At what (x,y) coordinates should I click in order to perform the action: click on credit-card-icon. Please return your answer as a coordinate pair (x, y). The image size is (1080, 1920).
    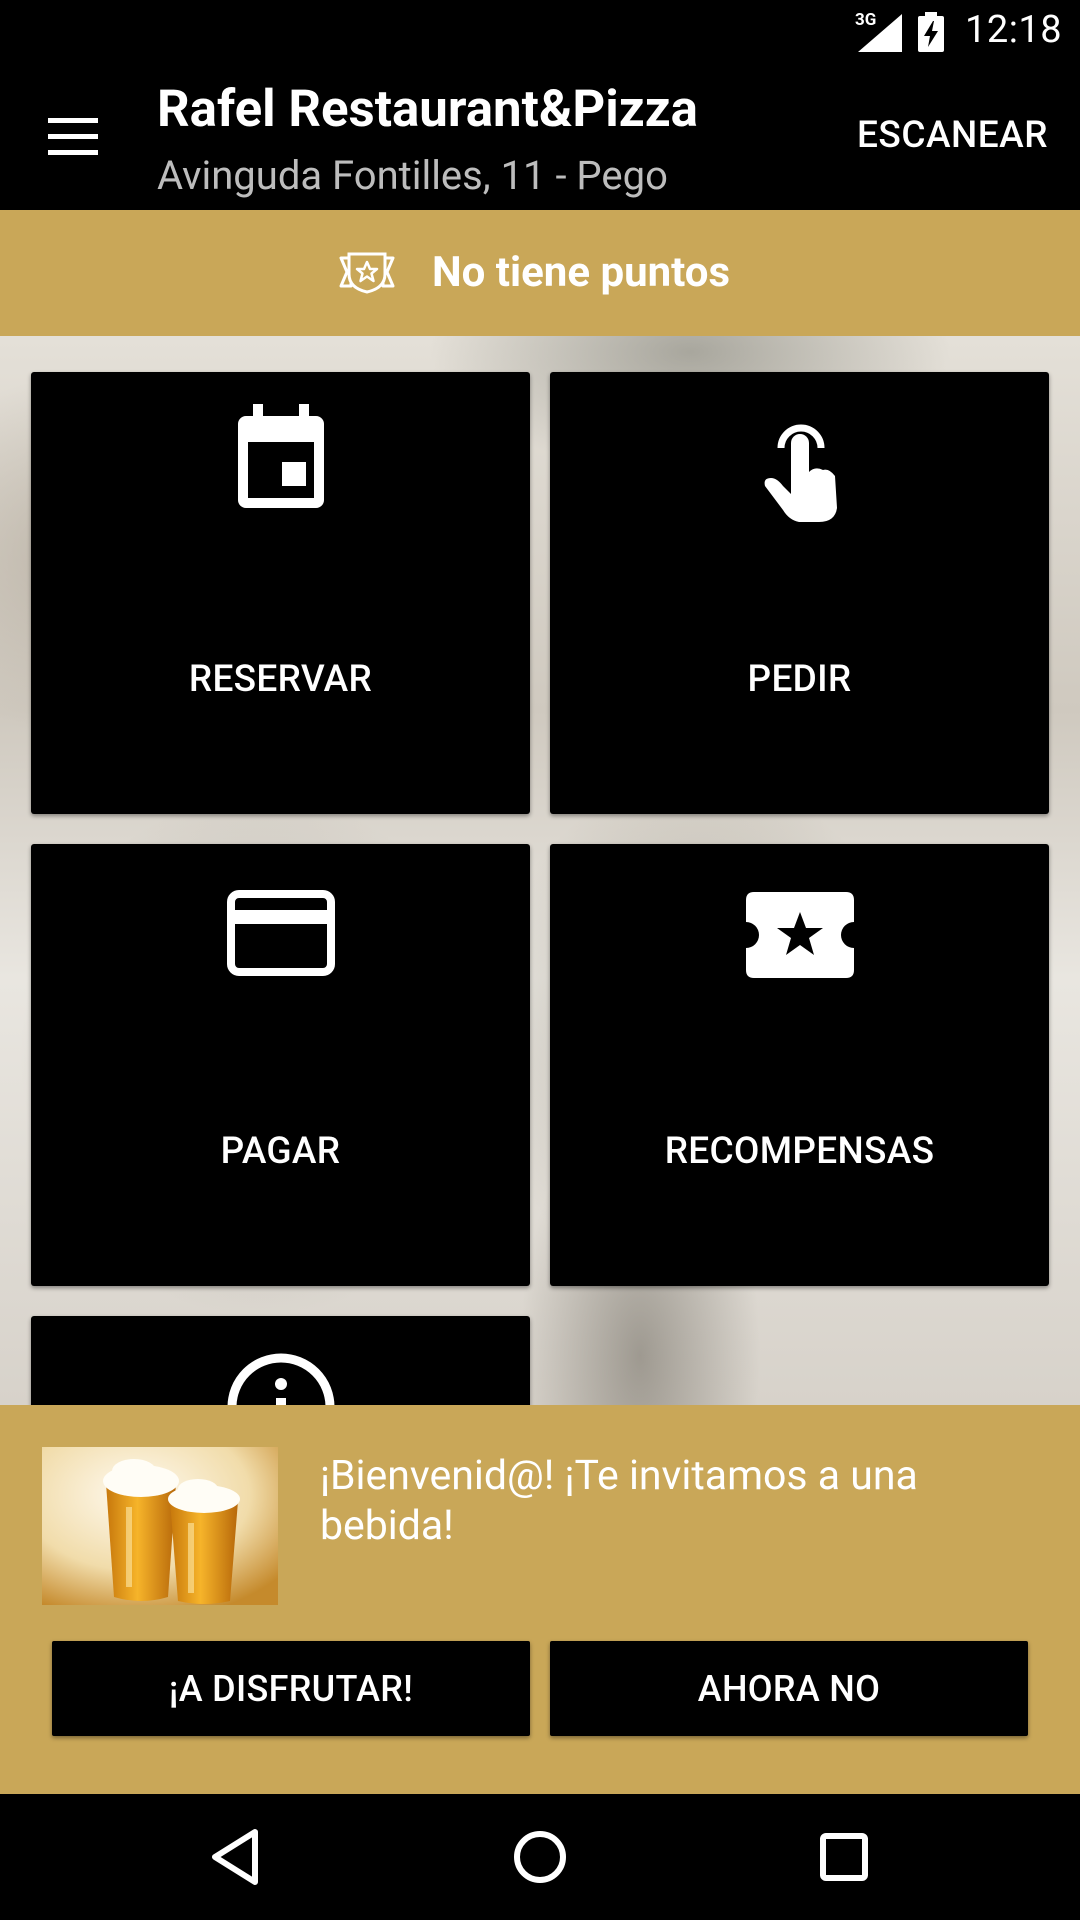
    Looking at the image, I should click on (280, 933).